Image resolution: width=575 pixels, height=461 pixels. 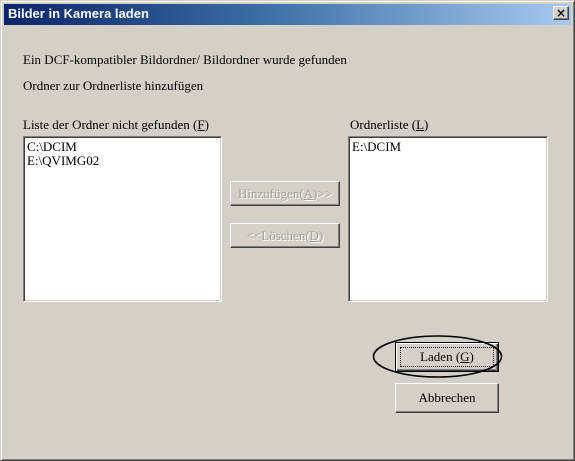 What do you see at coordinates (448, 219) in the screenshot?
I see `folder-list: E:\DCIM` at bounding box center [448, 219].